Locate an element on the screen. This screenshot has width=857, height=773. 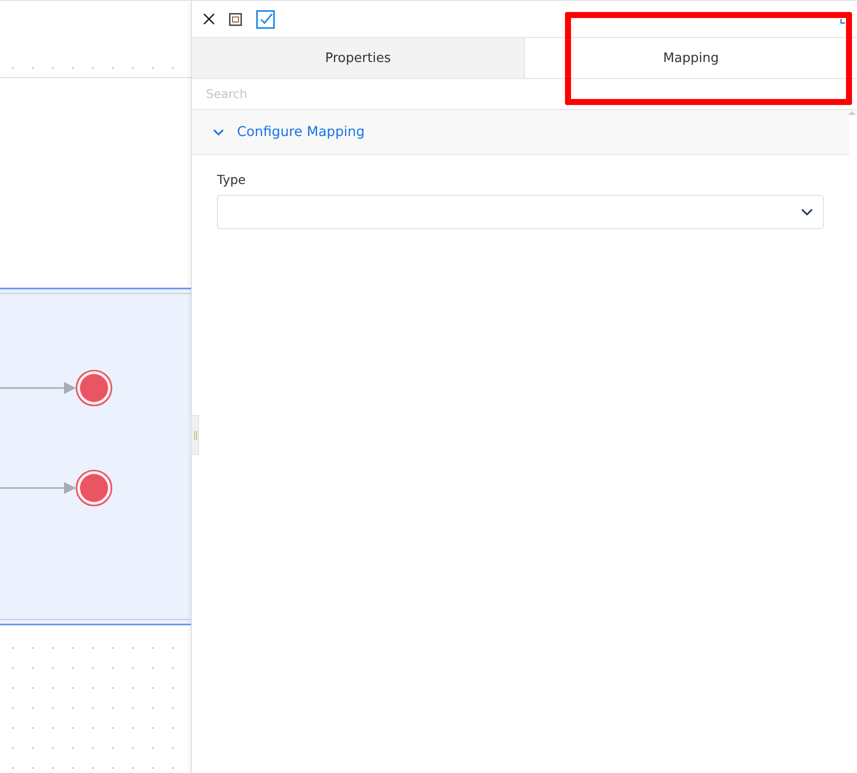
section-title: Configure Mapping is located at coordinates (301, 132).